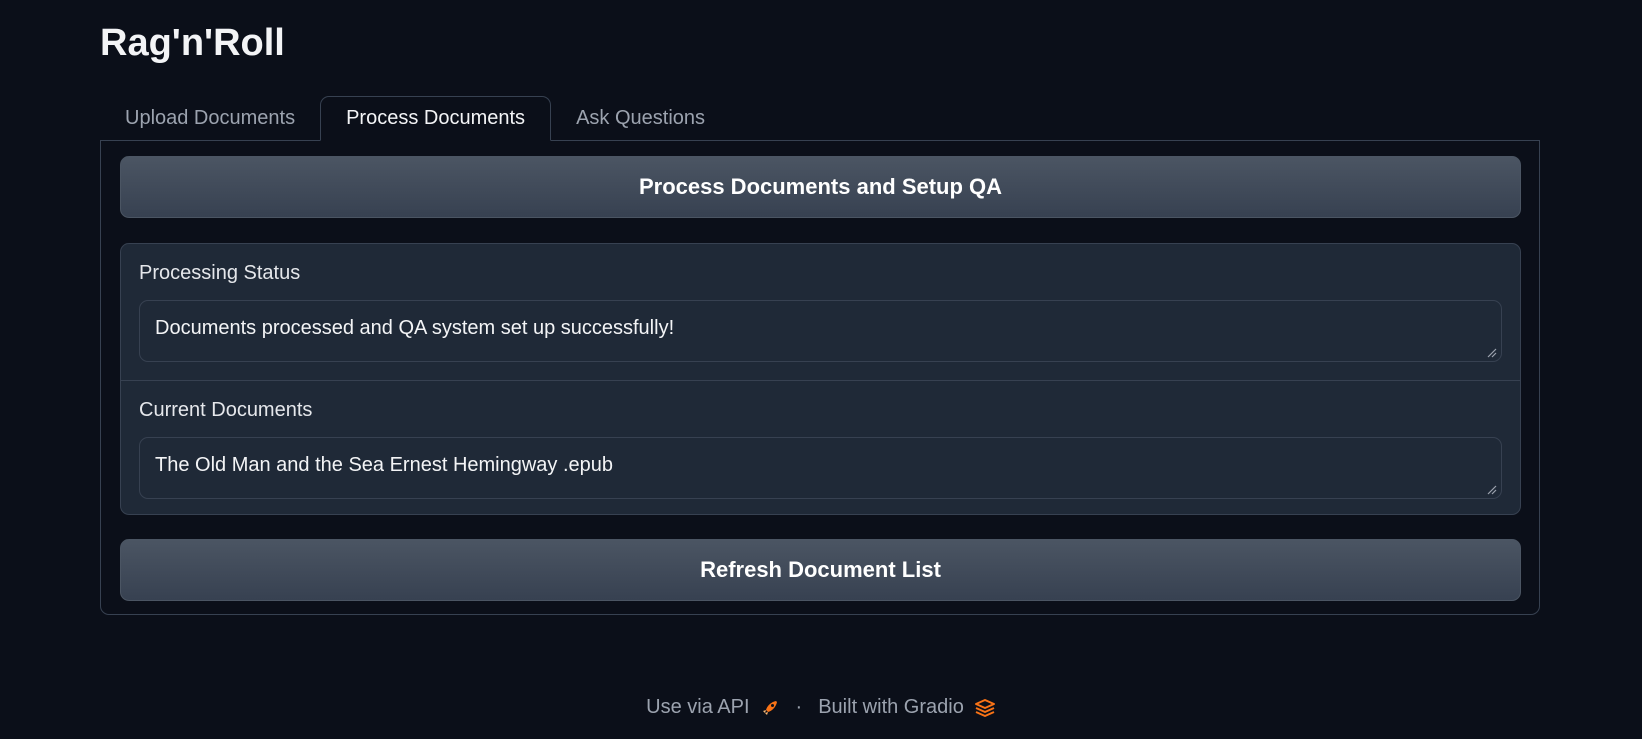 Image resolution: width=1642 pixels, height=739 pixels. What do you see at coordinates (891, 707) in the screenshot?
I see `built-with-gradio-label: Built with Gradio` at bounding box center [891, 707].